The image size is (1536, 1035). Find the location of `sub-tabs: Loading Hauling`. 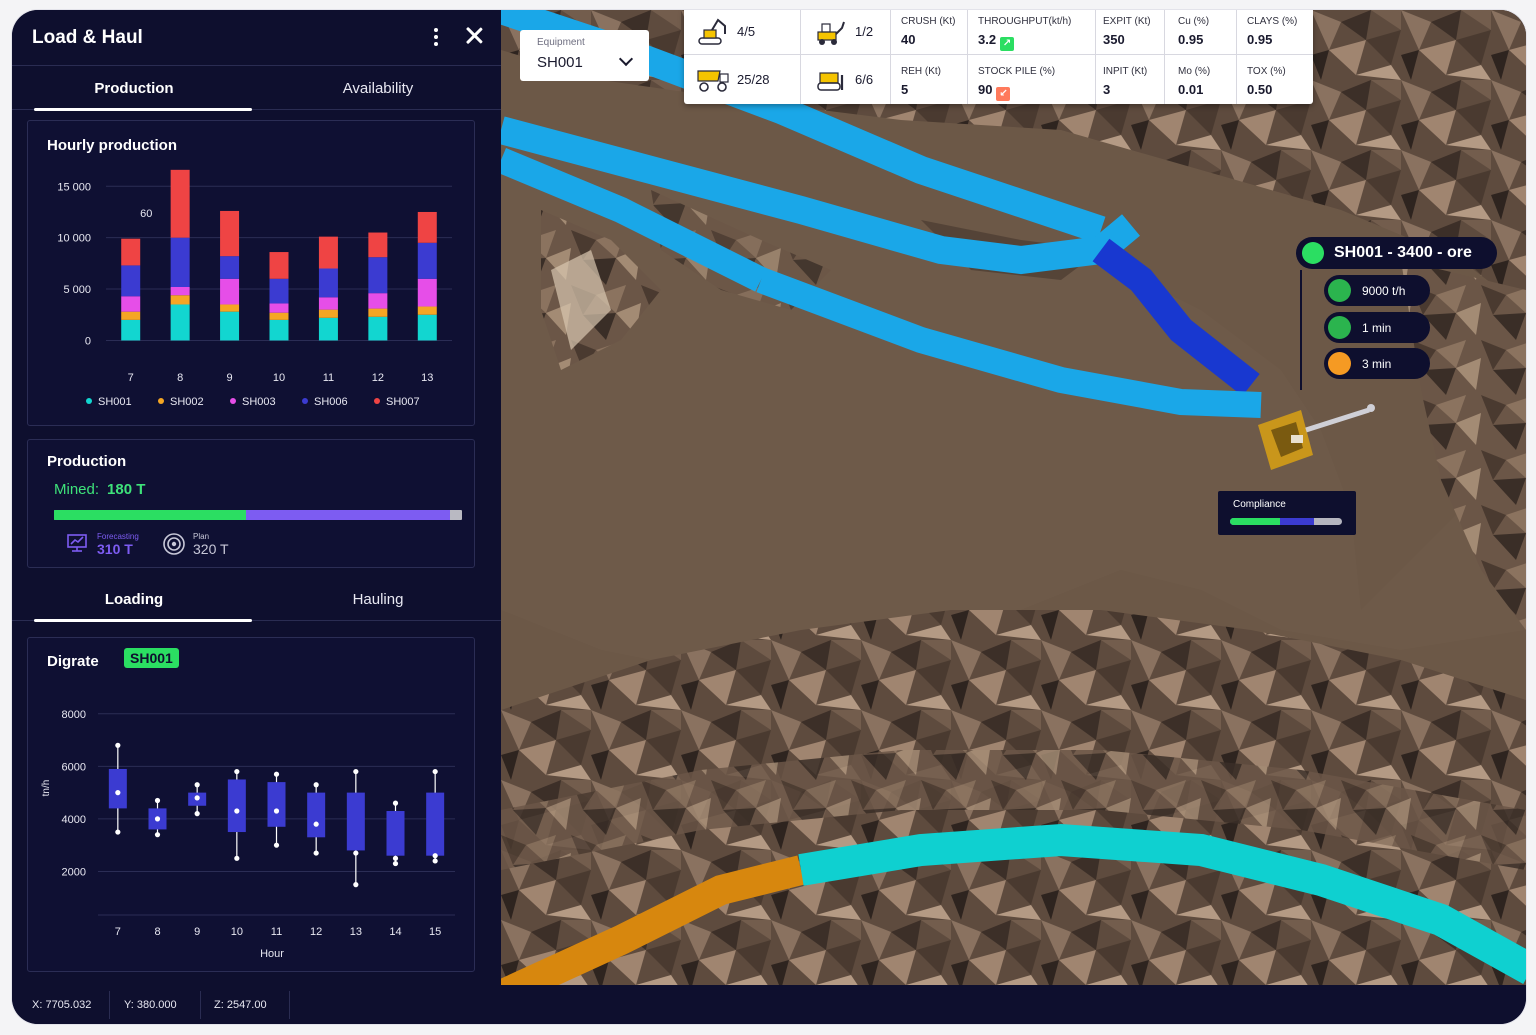

sub-tabs: Loading Hauling is located at coordinates (256, 599).